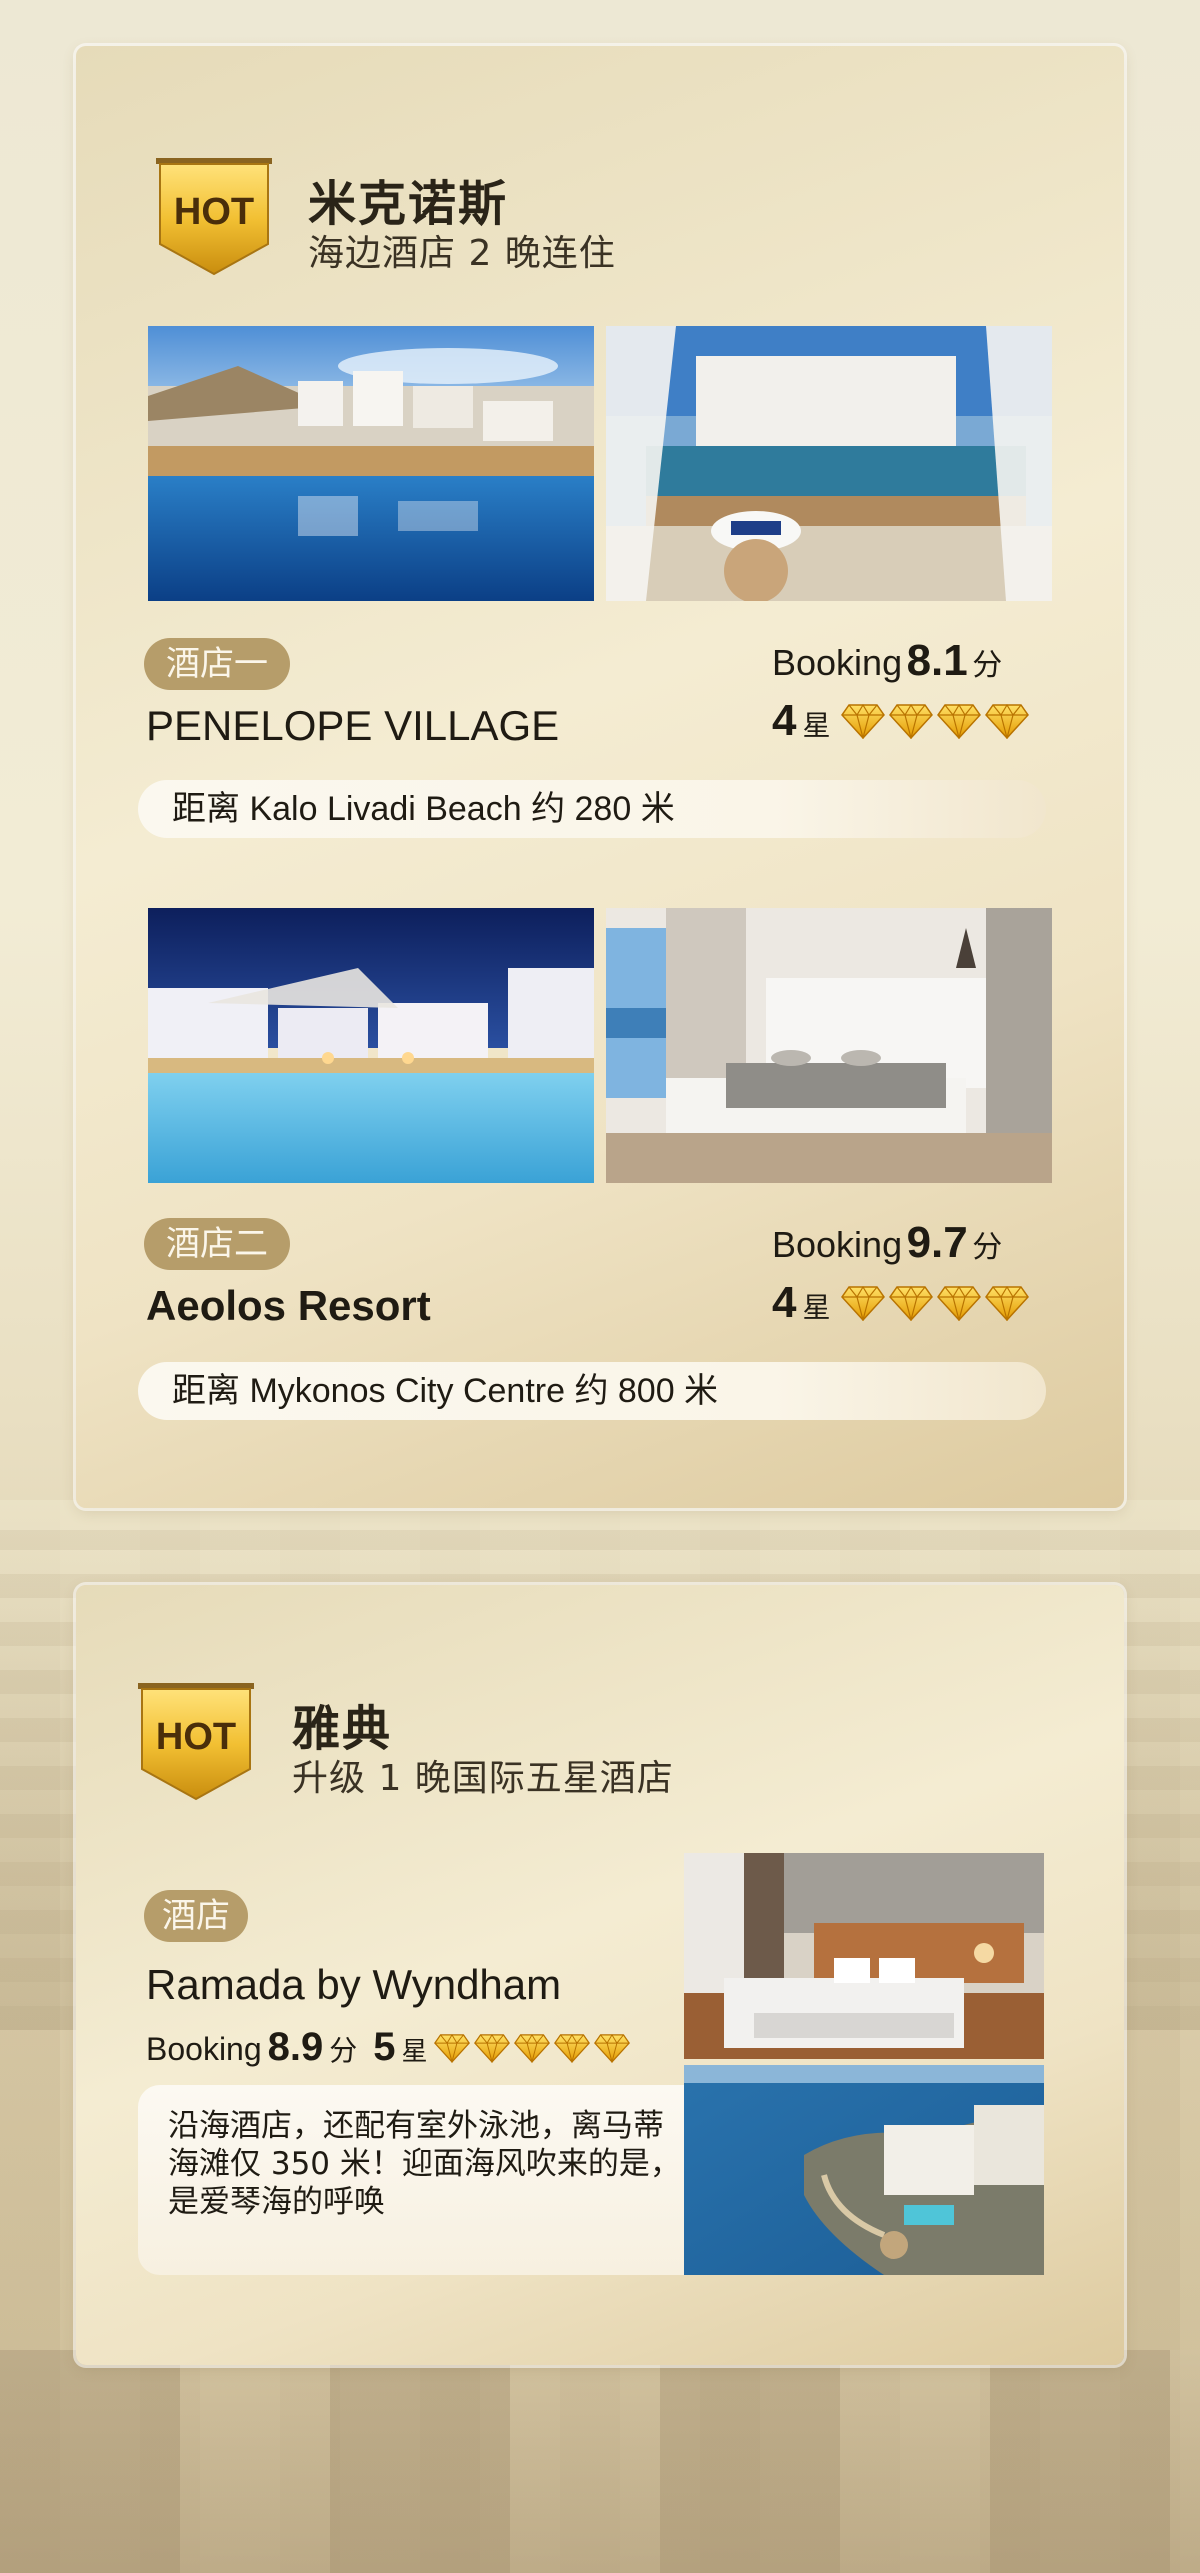 The height and width of the screenshot is (2573, 1200). Describe the element at coordinates (353, 725) in the screenshot. I see `hotel-name: PENELOPE VILLAGE` at that location.